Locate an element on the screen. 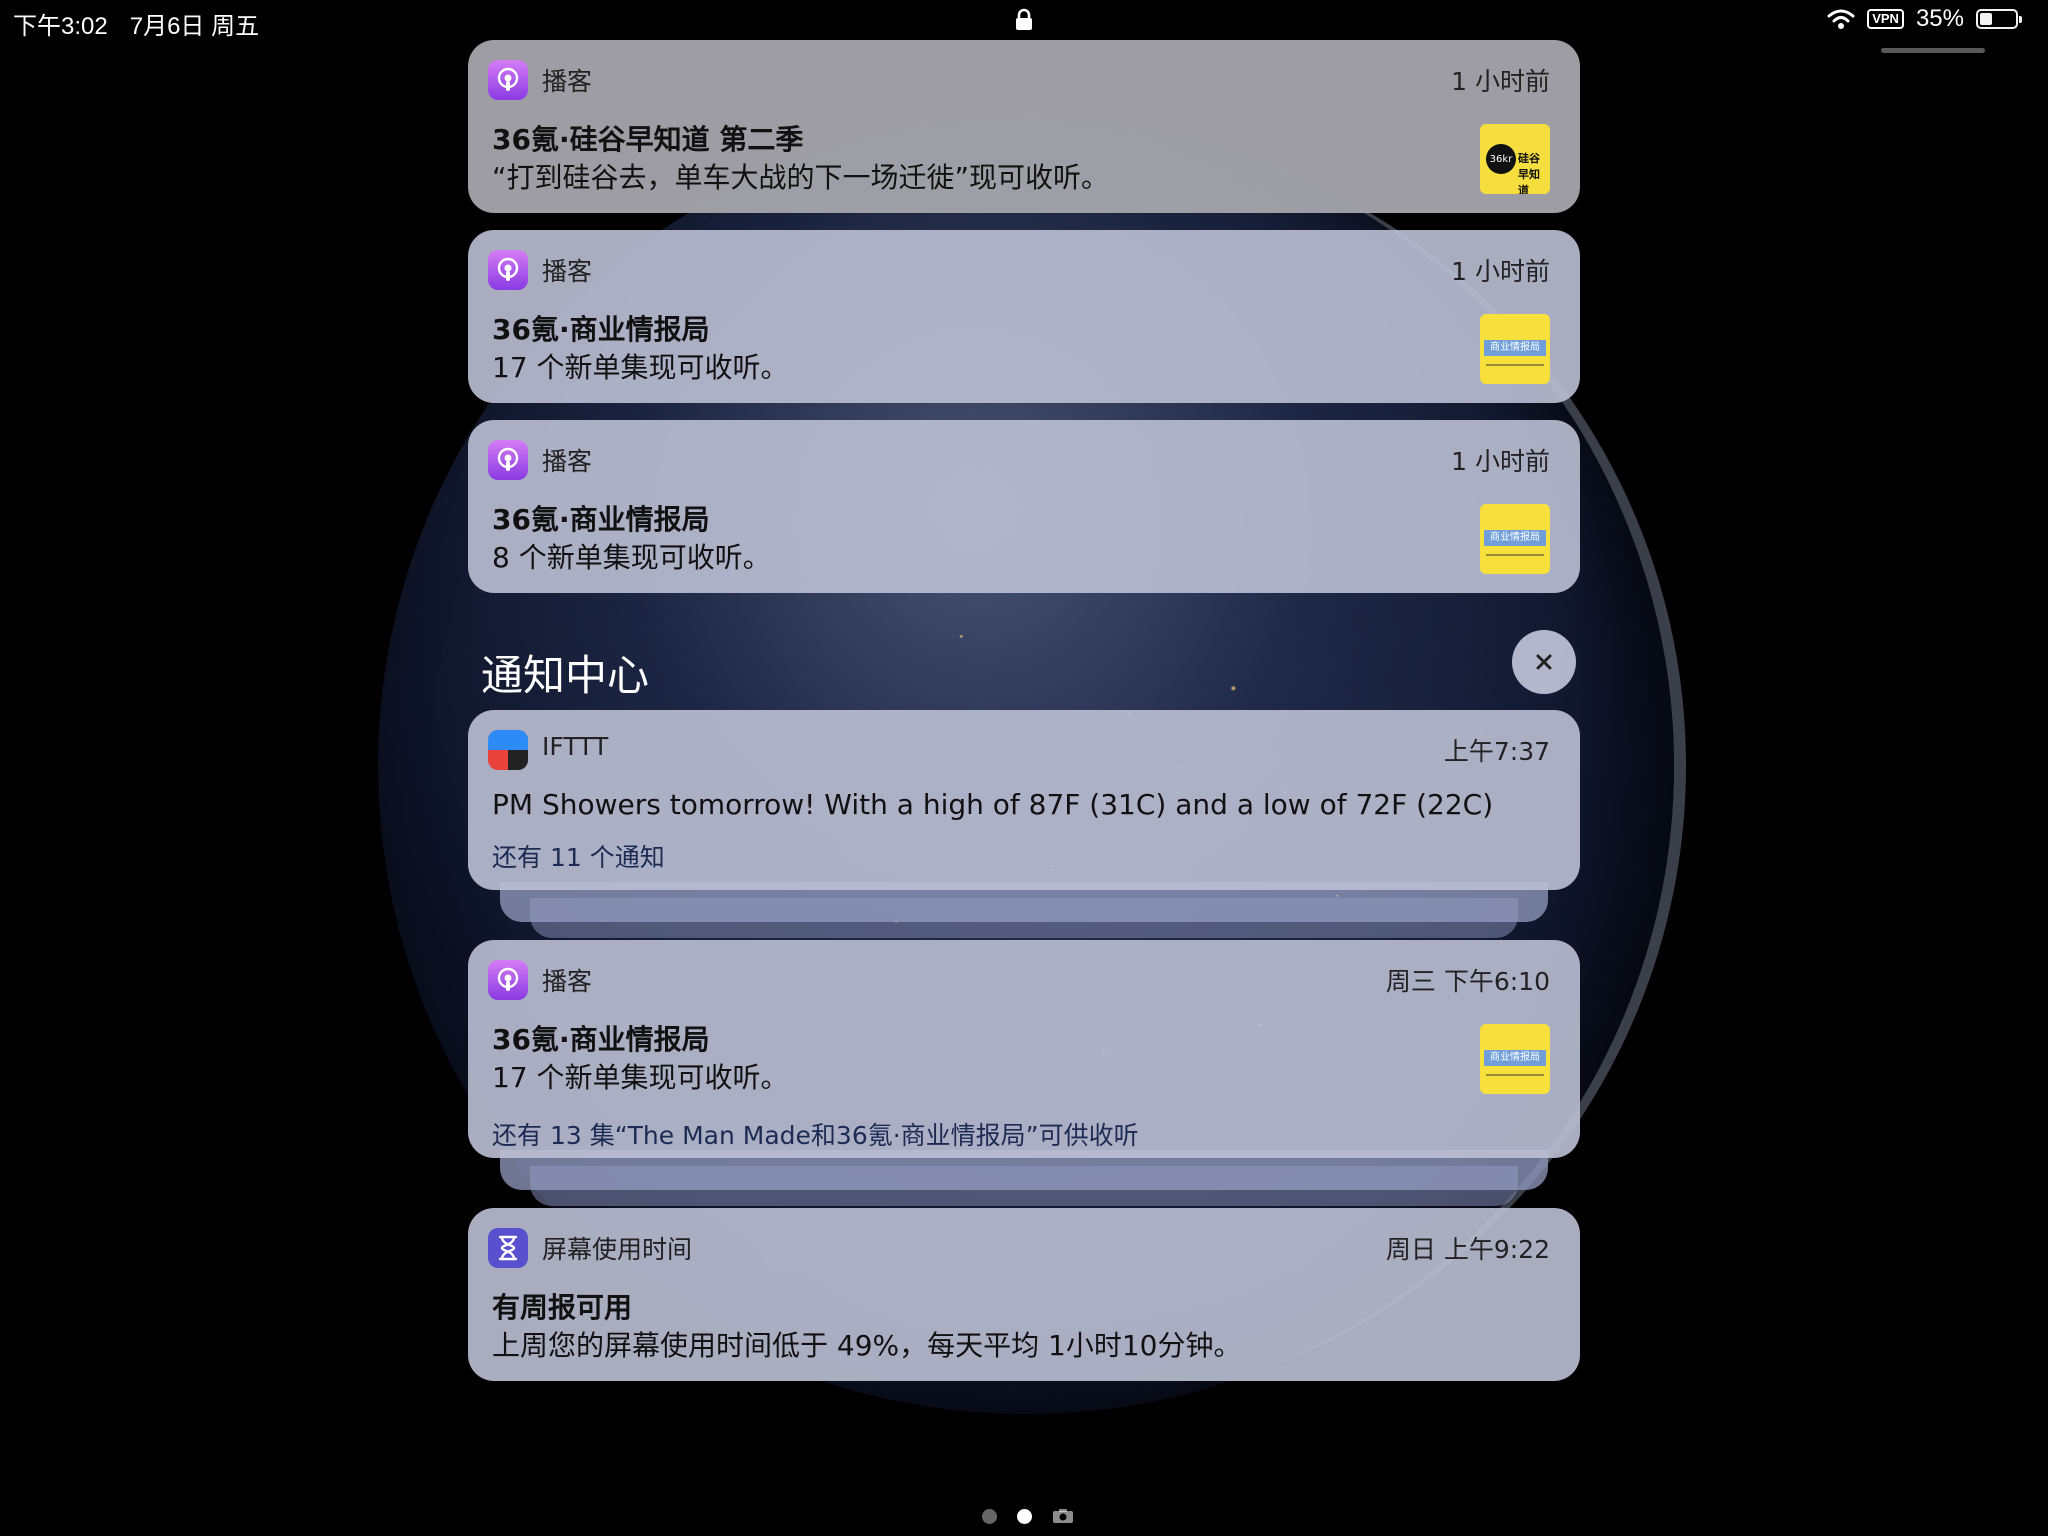  podcast-artwork: 36kr 硅谷早知道 is located at coordinates (1515, 159).